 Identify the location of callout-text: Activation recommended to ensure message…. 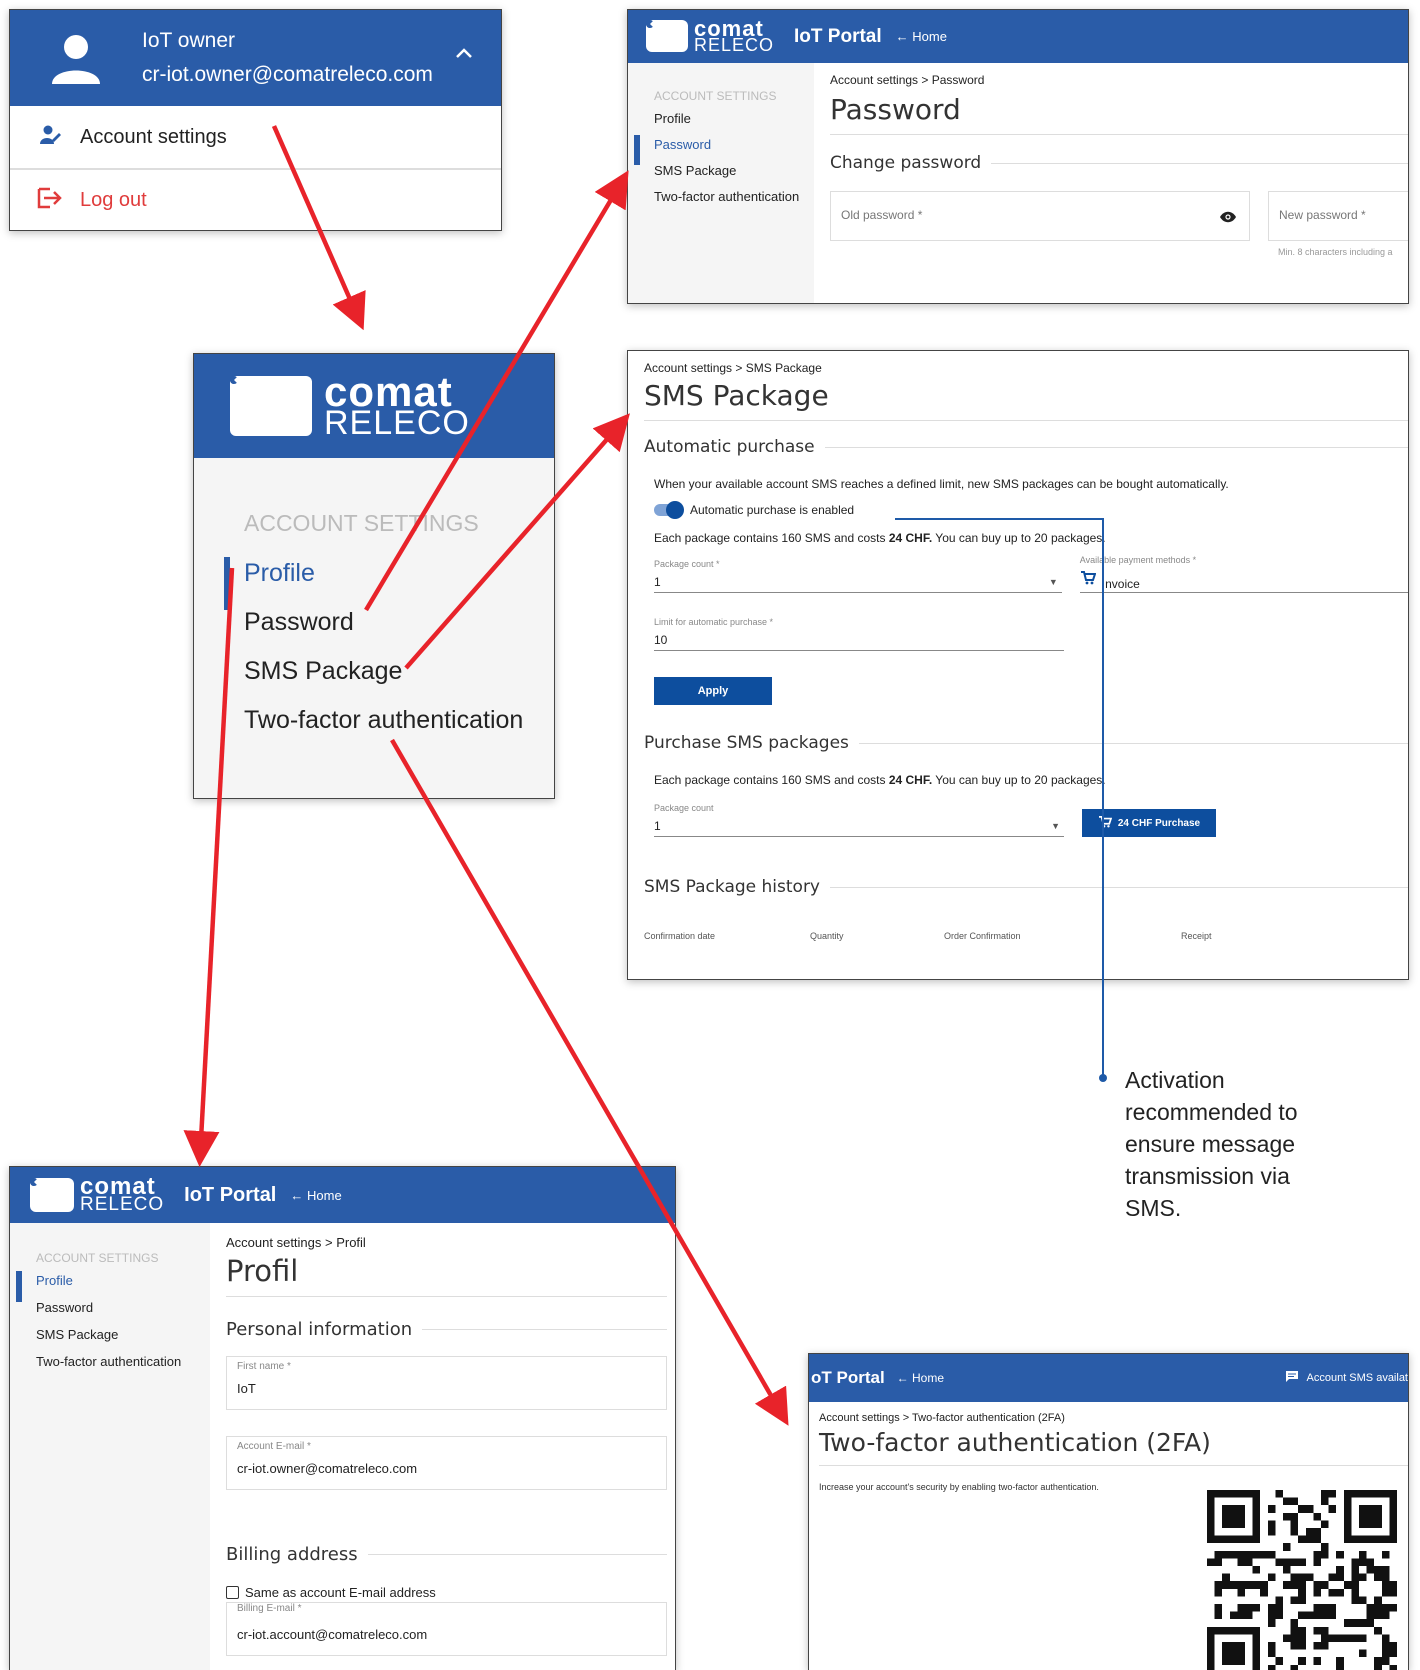
(1211, 1144).